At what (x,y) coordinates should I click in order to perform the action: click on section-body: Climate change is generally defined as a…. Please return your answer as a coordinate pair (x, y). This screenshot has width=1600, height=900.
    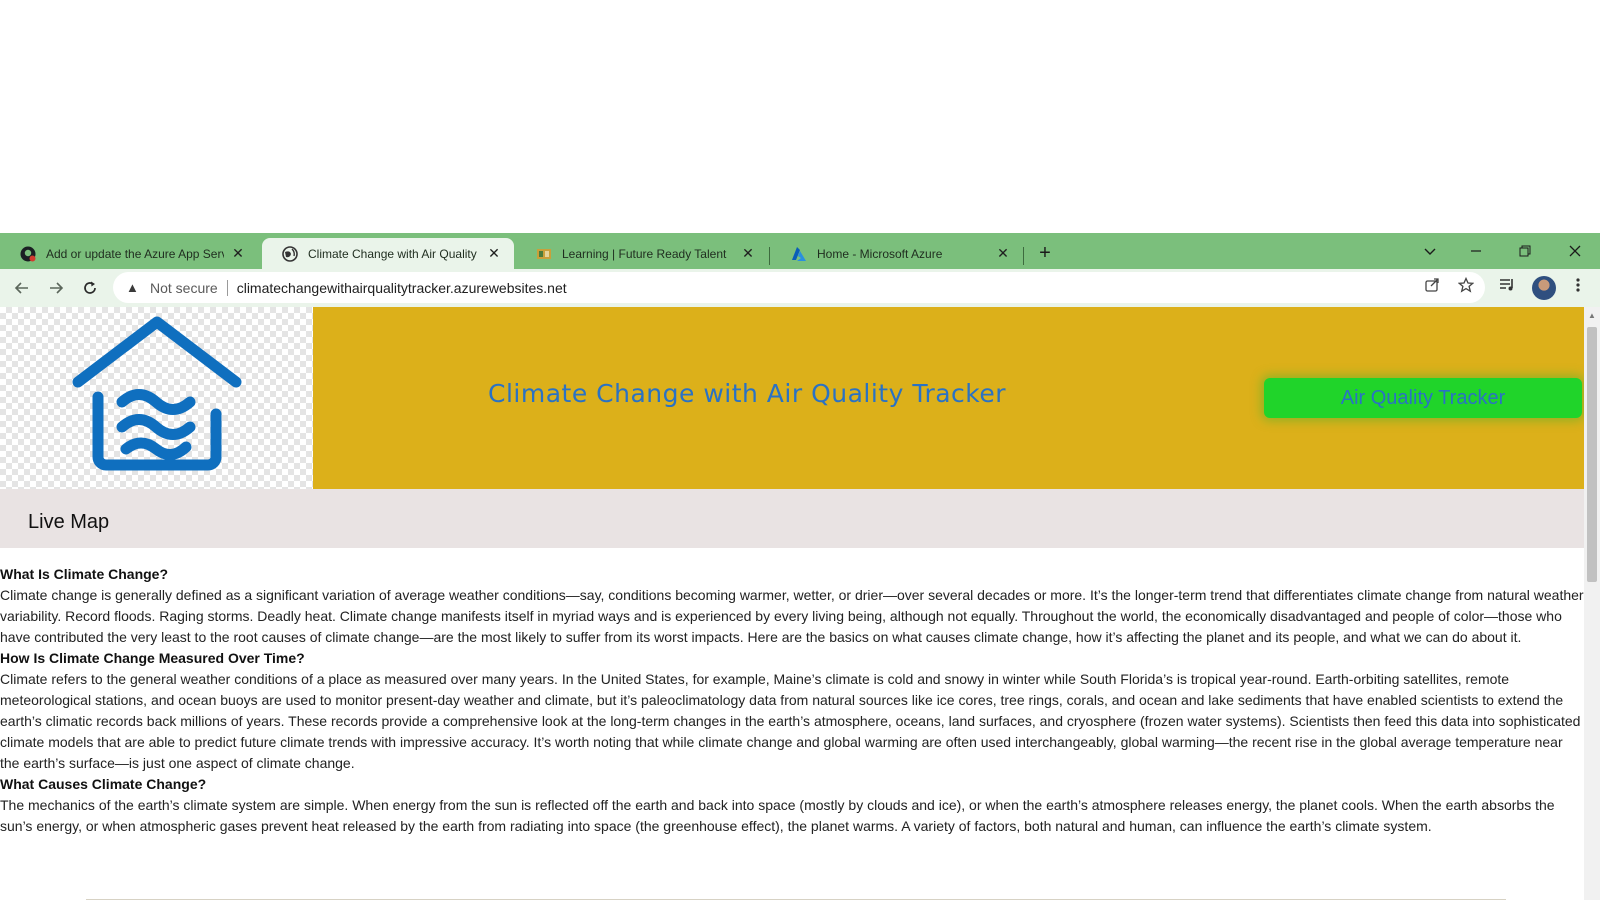
    Looking at the image, I should click on (792, 616).